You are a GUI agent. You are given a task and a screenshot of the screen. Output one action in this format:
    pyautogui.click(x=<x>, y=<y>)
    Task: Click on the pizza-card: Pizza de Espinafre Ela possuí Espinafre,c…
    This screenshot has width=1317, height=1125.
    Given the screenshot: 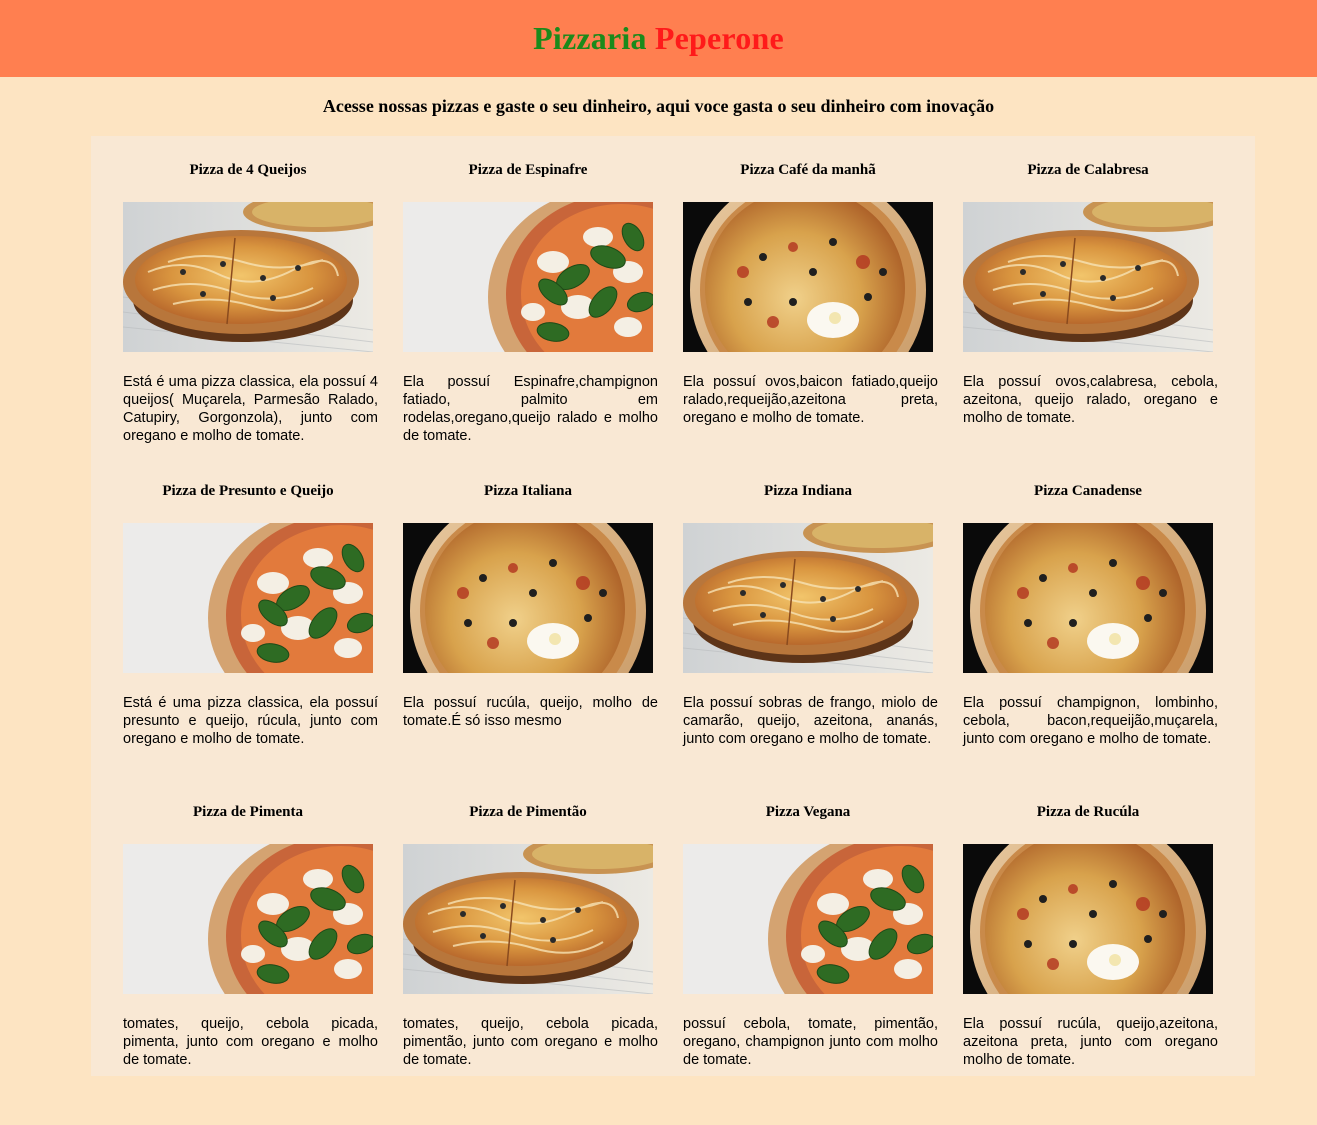 What is the action you would take?
    pyautogui.click(x=530, y=322)
    